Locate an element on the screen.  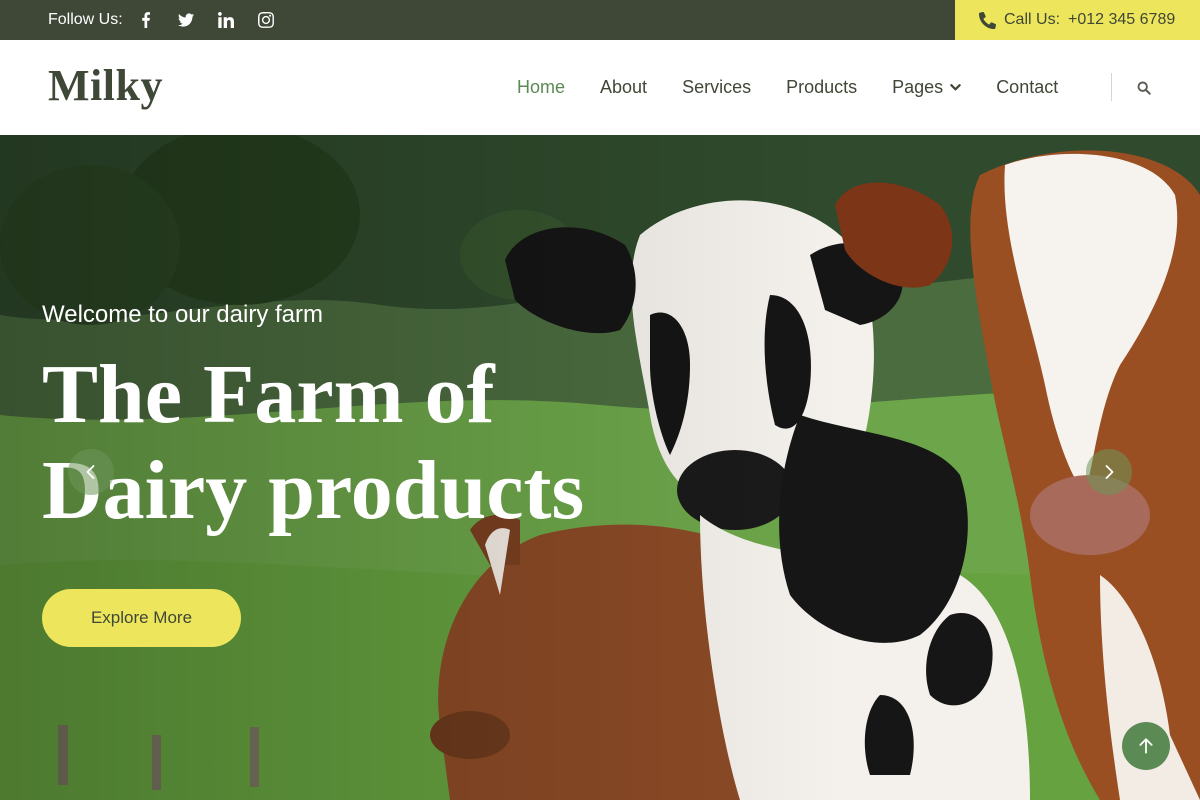
search-icon is located at coordinates (1144, 88).